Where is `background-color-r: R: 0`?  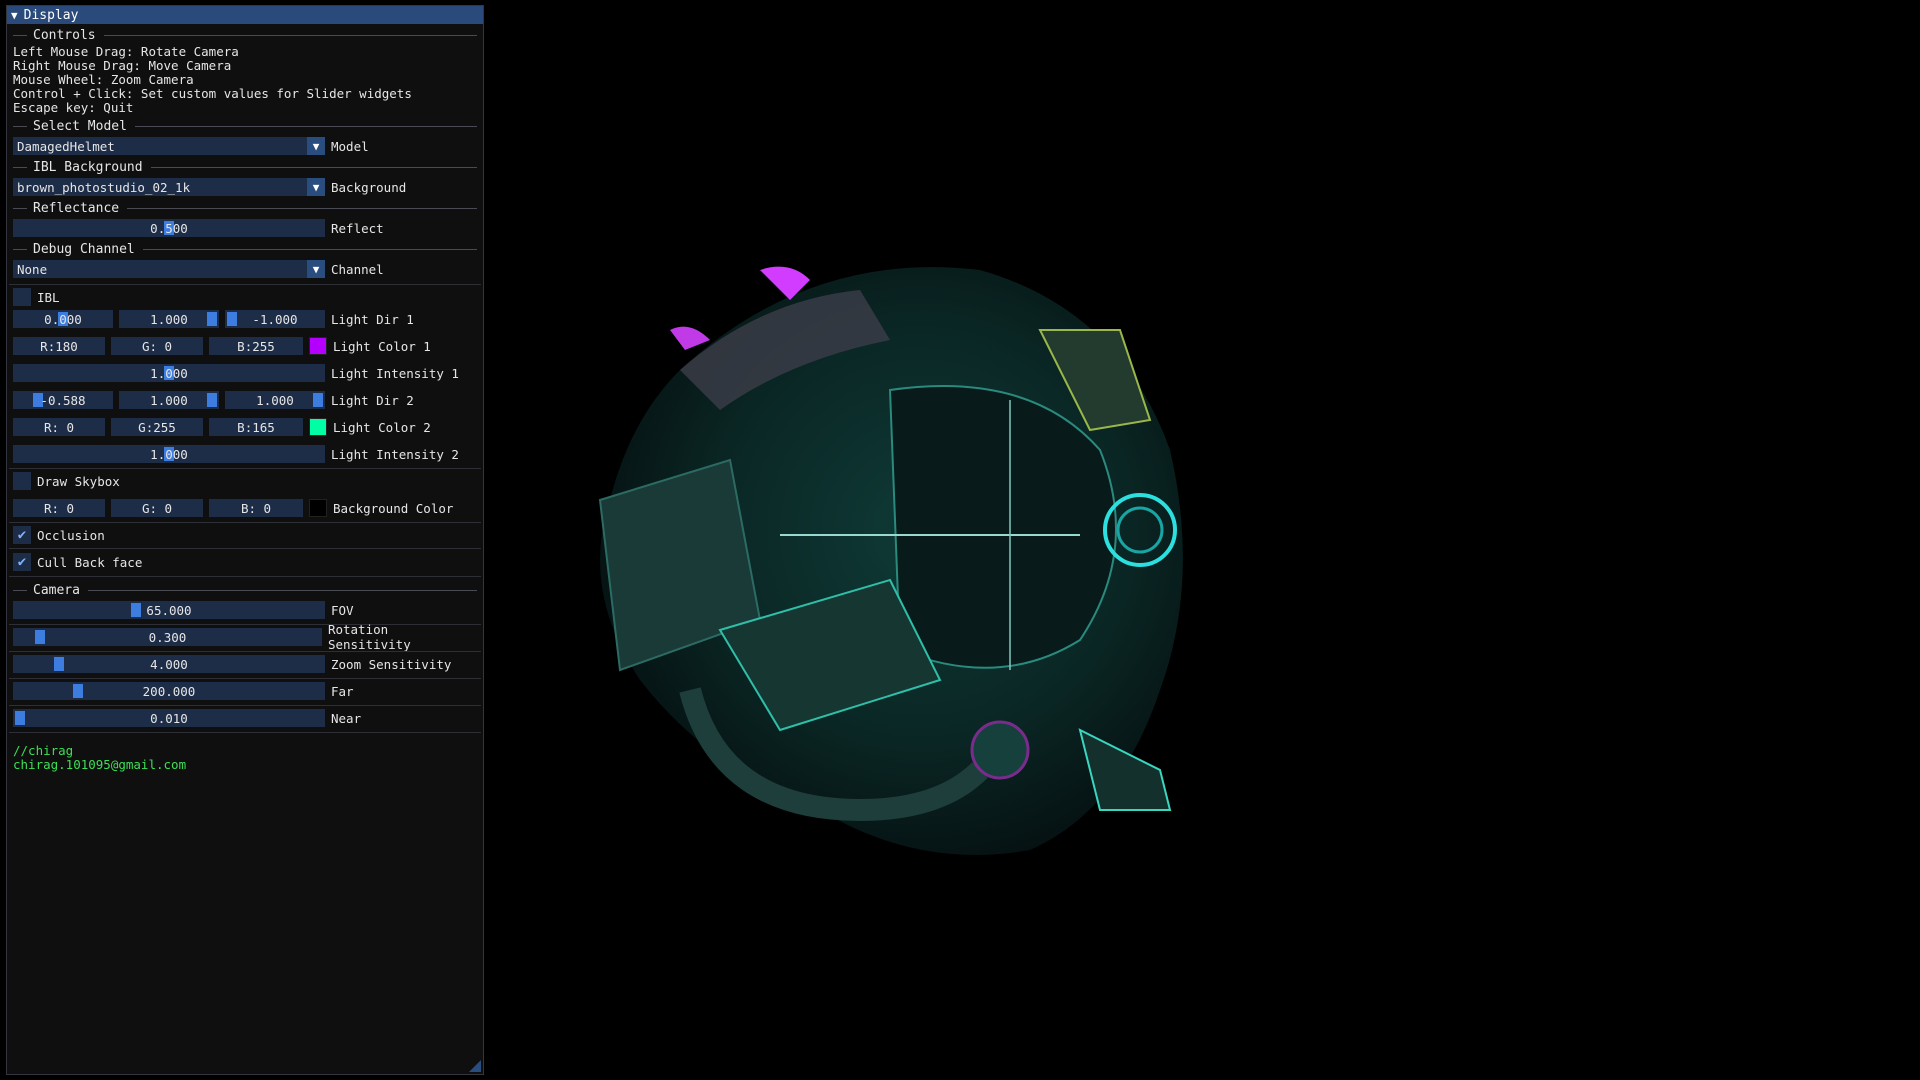
background-color-r: R: 0 is located at coordinates (59, 508).